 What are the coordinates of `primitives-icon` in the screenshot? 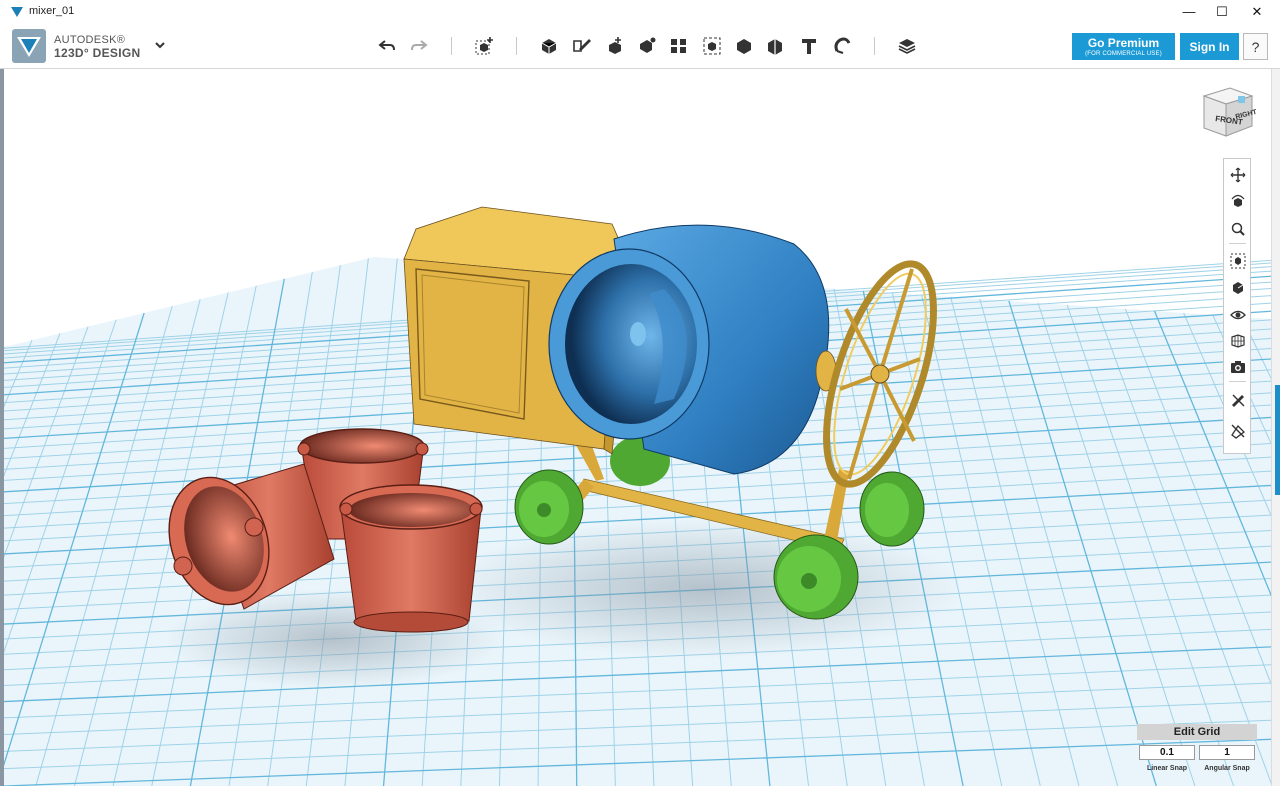 It's located at (549, 46).